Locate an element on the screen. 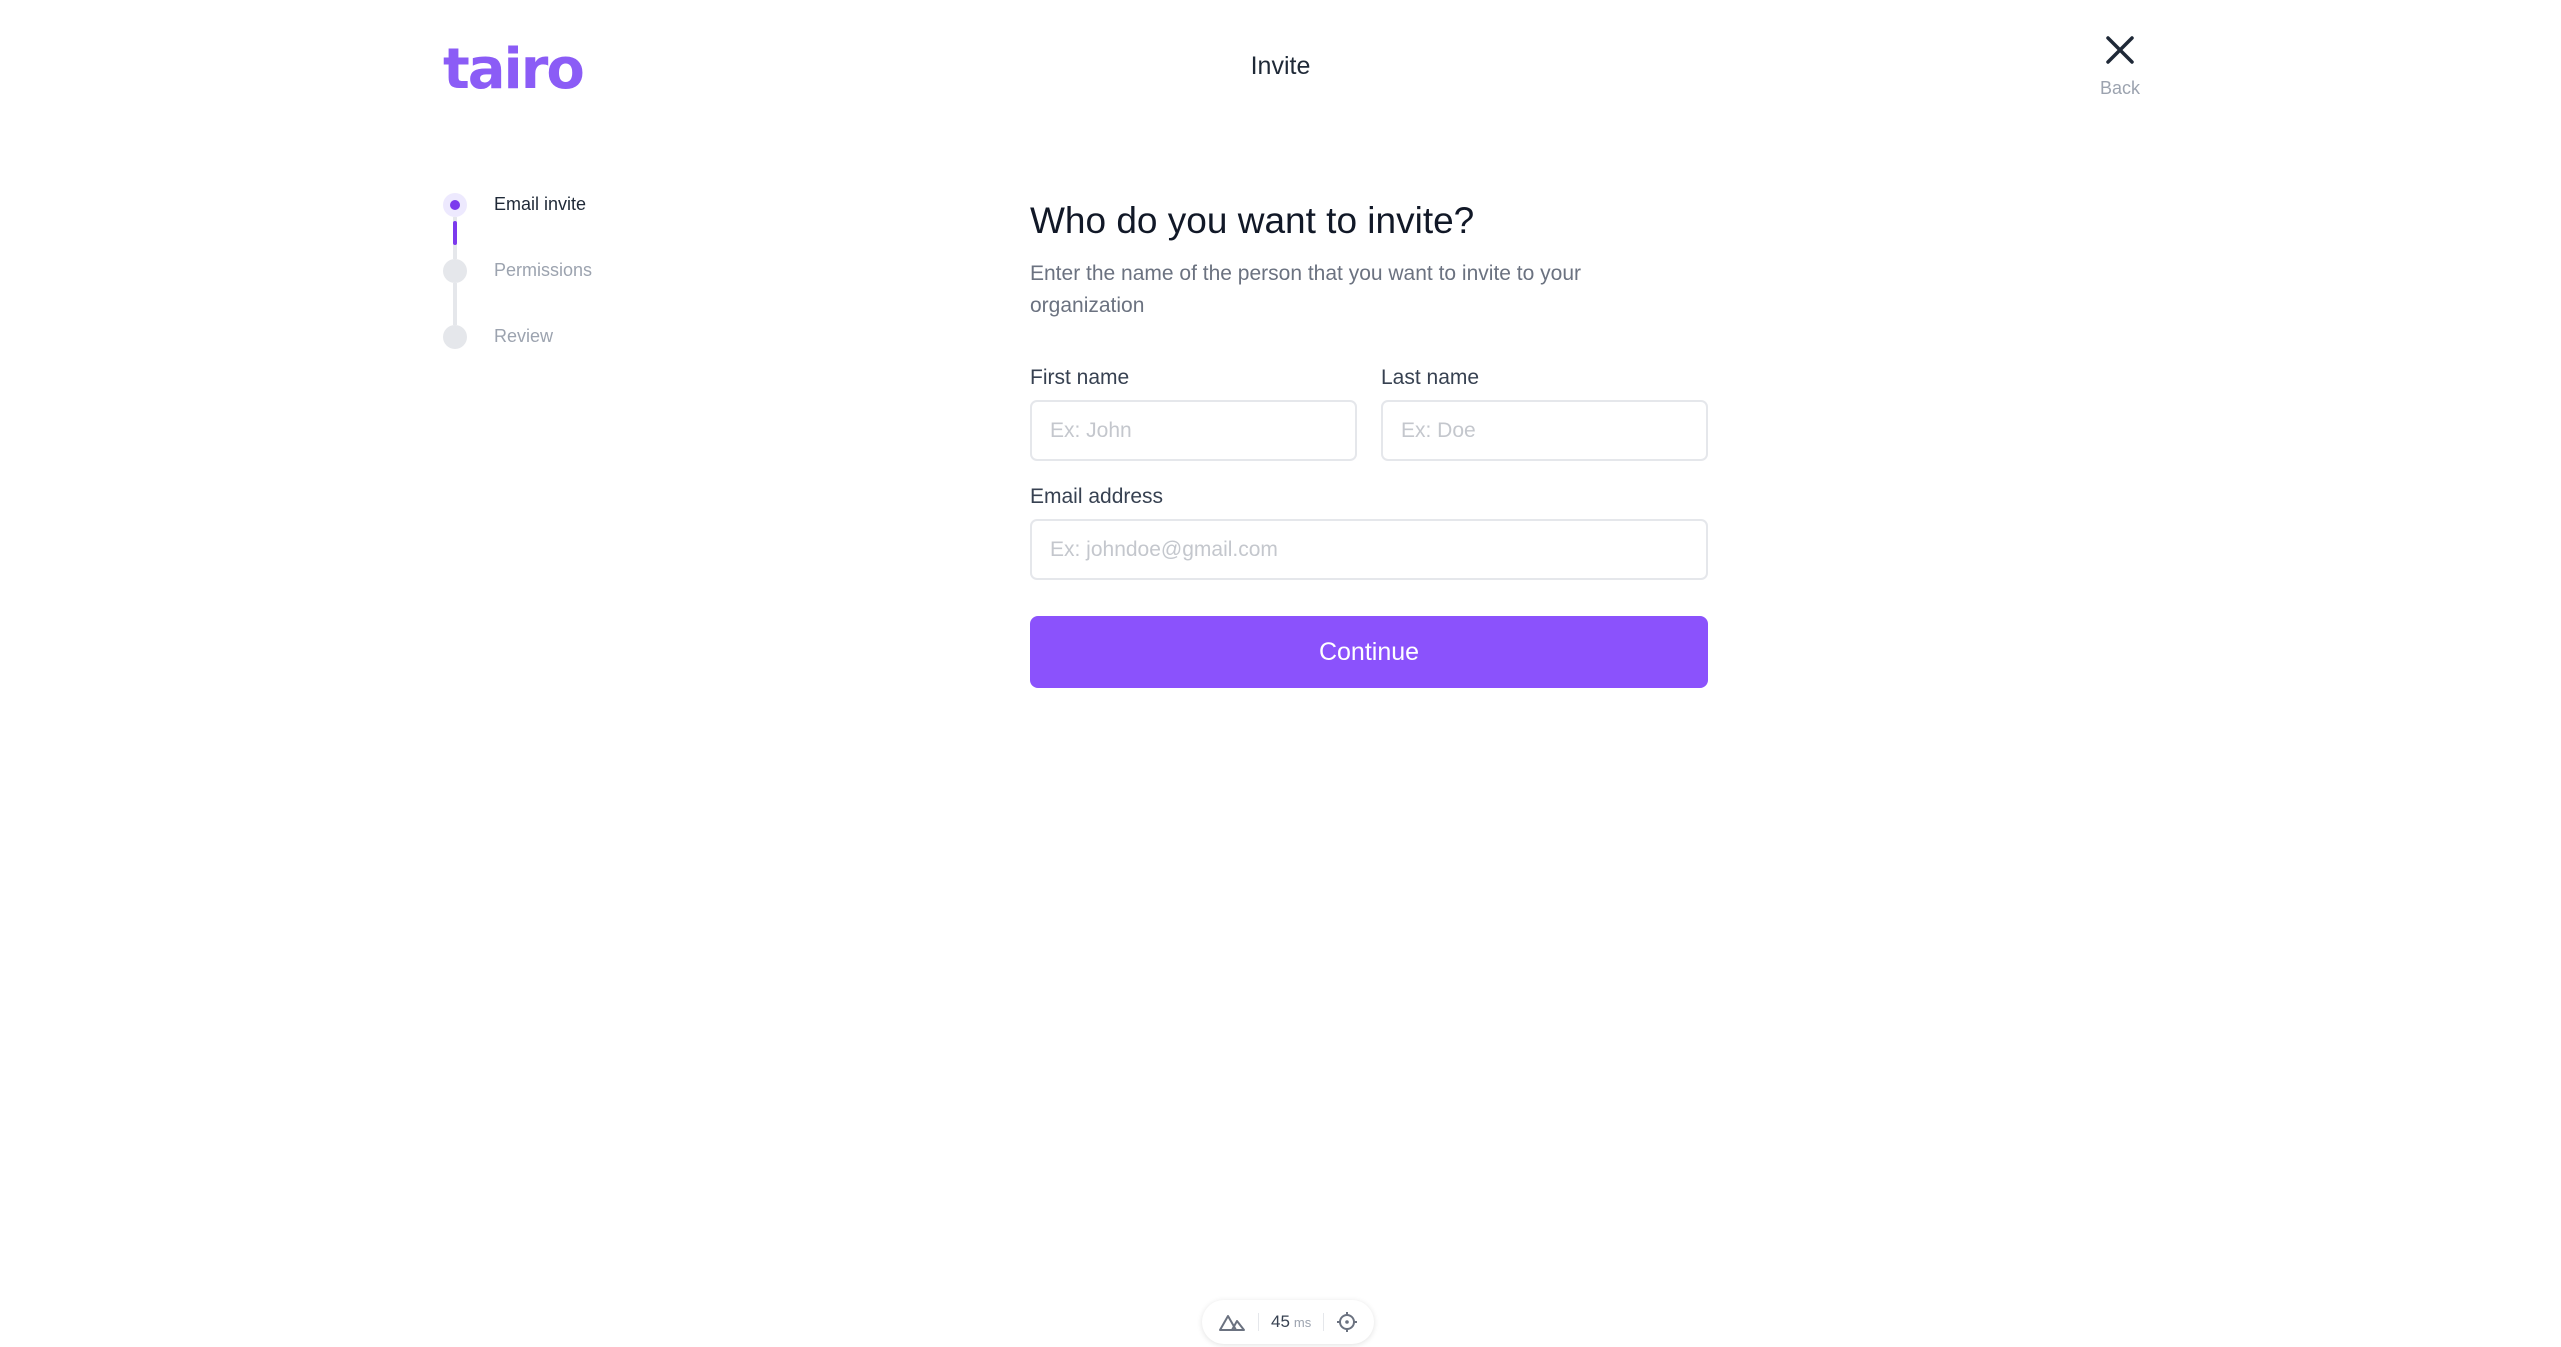 Image resolution: width=2561 pixels, height=1347 pixels. crosshair-icon is located at coordinates (1347, 1322).